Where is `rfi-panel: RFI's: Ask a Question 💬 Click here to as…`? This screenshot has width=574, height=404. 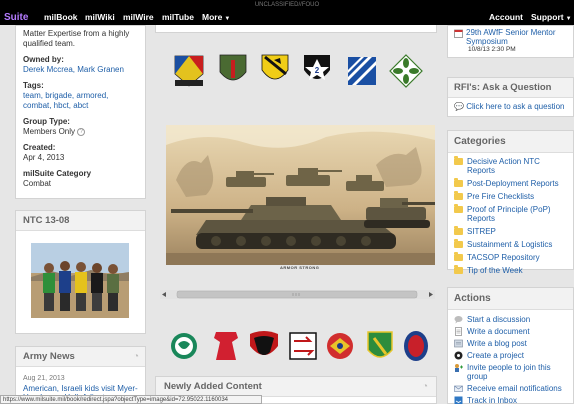
rfi-panel: RFI's: Ask a Question 💬 Click here to as… is located at coordinates (510, 97).